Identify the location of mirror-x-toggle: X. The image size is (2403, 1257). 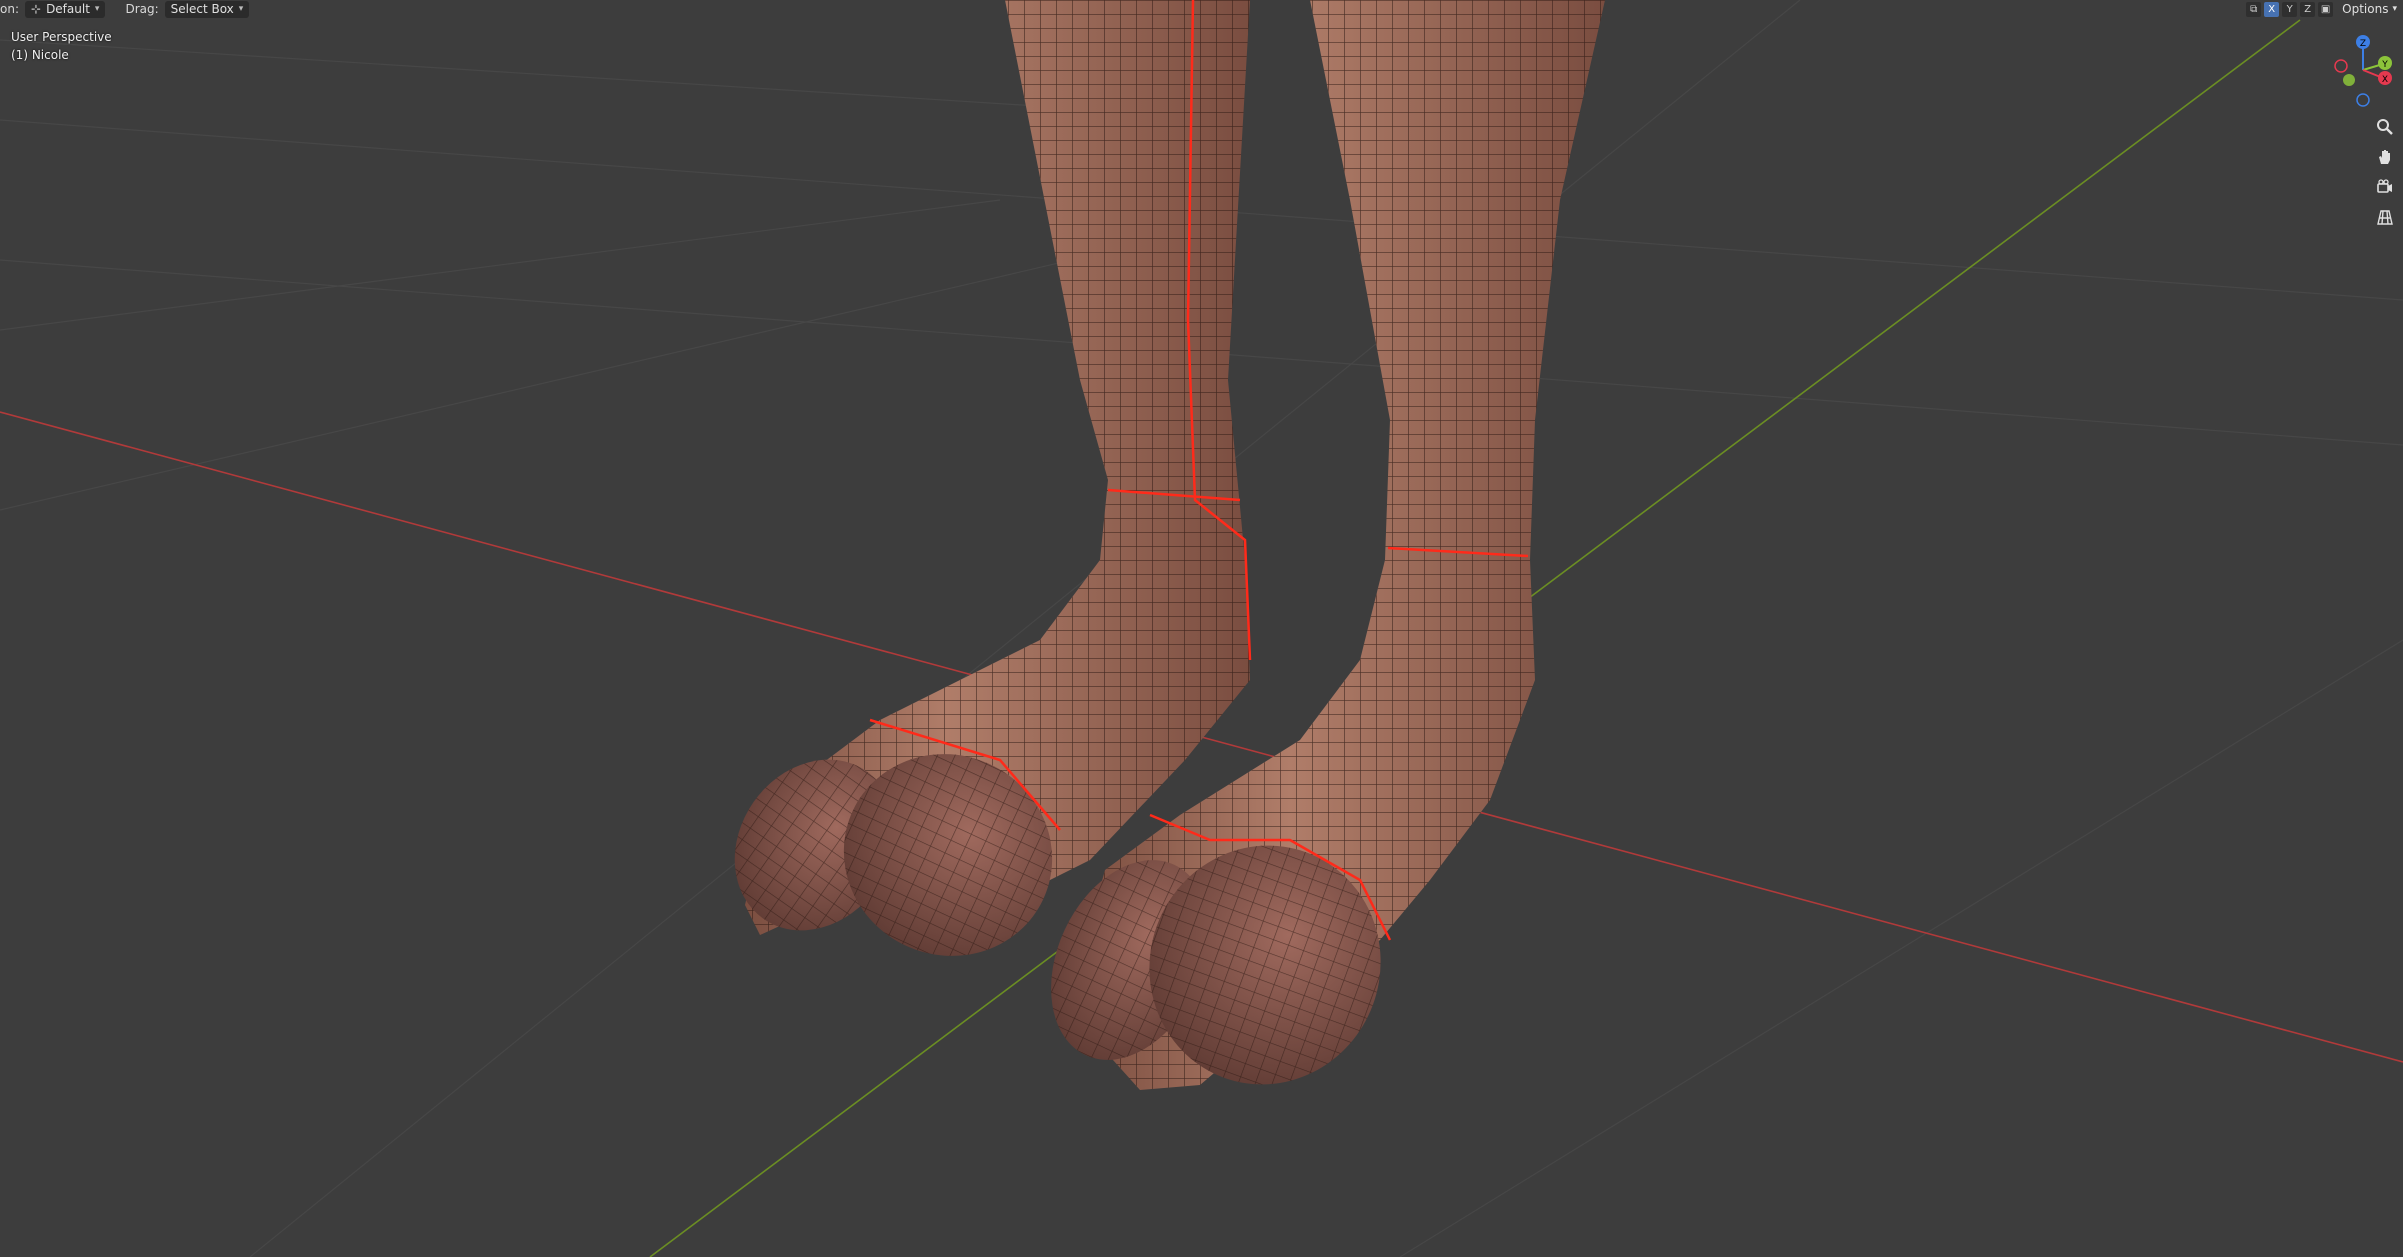
(2272, 9).